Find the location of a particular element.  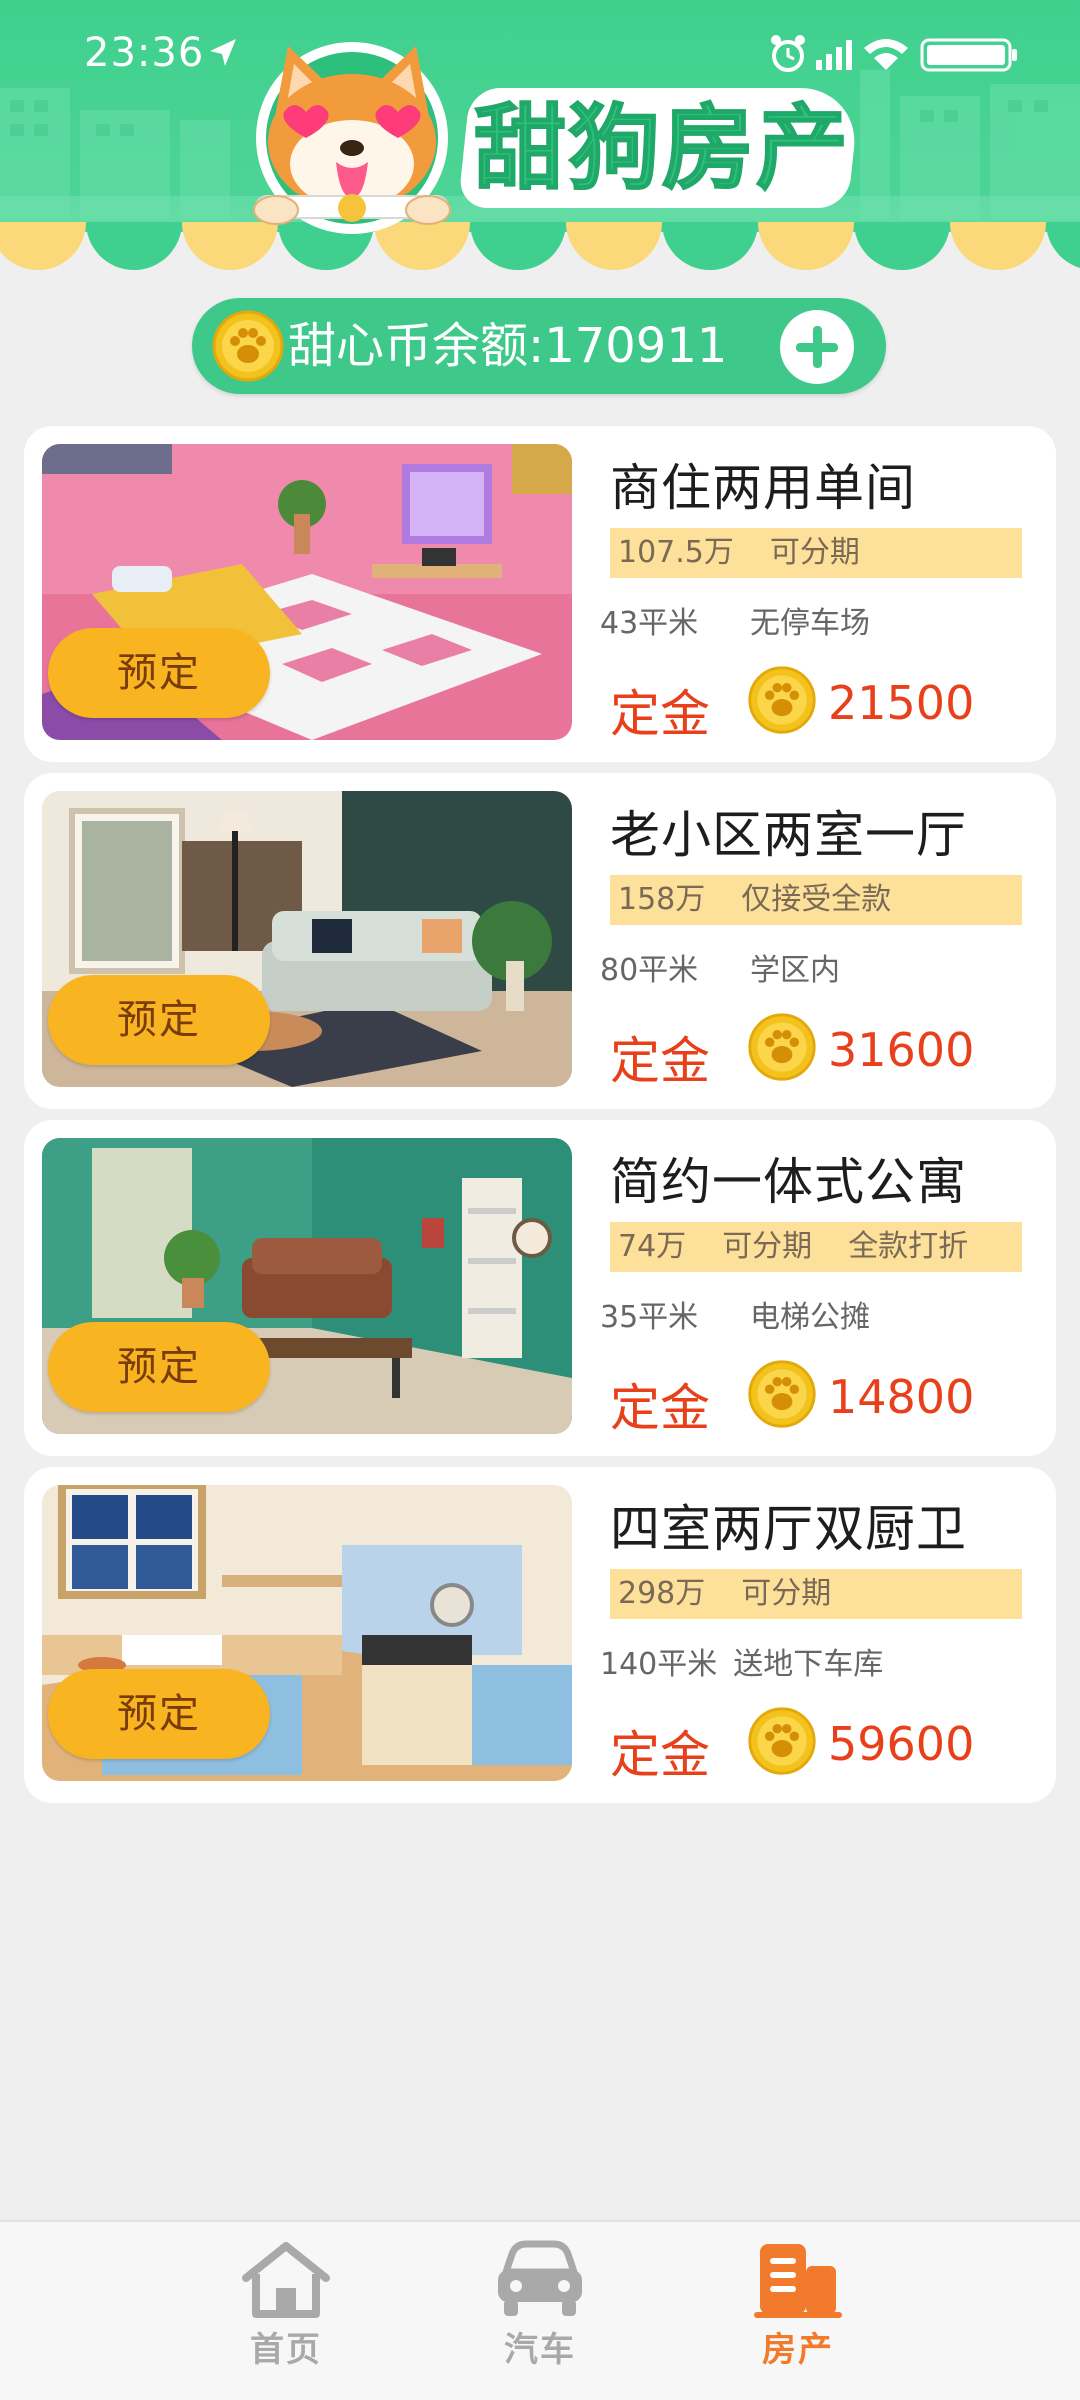

property-tags: 107.5万 可分期 is located at coordinates (816, 553).